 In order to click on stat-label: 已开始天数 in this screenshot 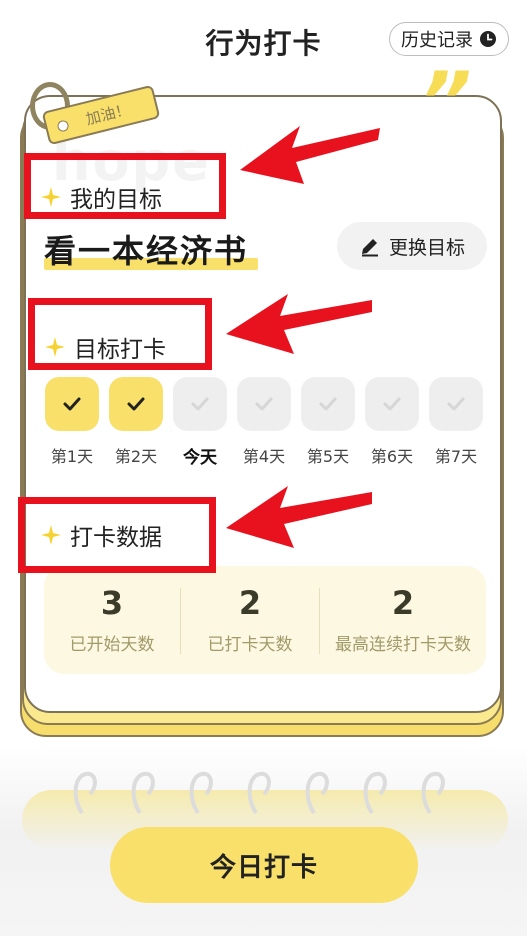, I will do `click(112, 645)`.